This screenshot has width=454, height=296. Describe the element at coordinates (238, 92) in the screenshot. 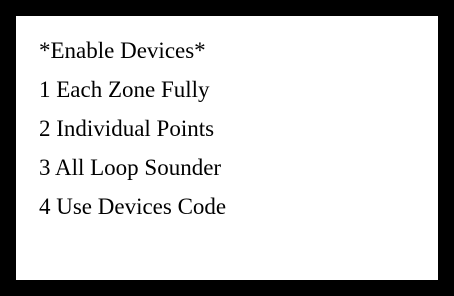

I see `menu-item-each-zone-fully: 1 Each Zone Fully` at that location.